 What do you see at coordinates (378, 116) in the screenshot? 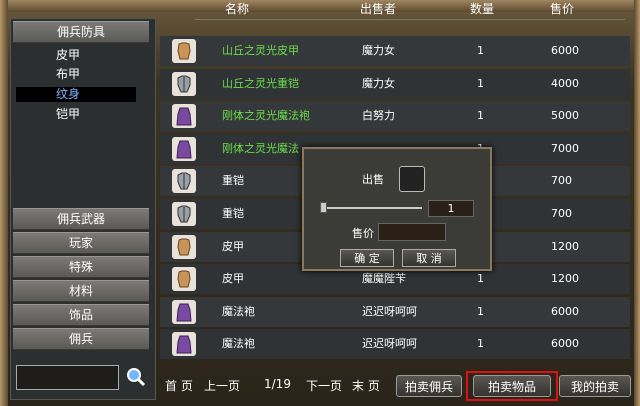
I see `item-seller: 白努力` at bounding box center [378, 116].